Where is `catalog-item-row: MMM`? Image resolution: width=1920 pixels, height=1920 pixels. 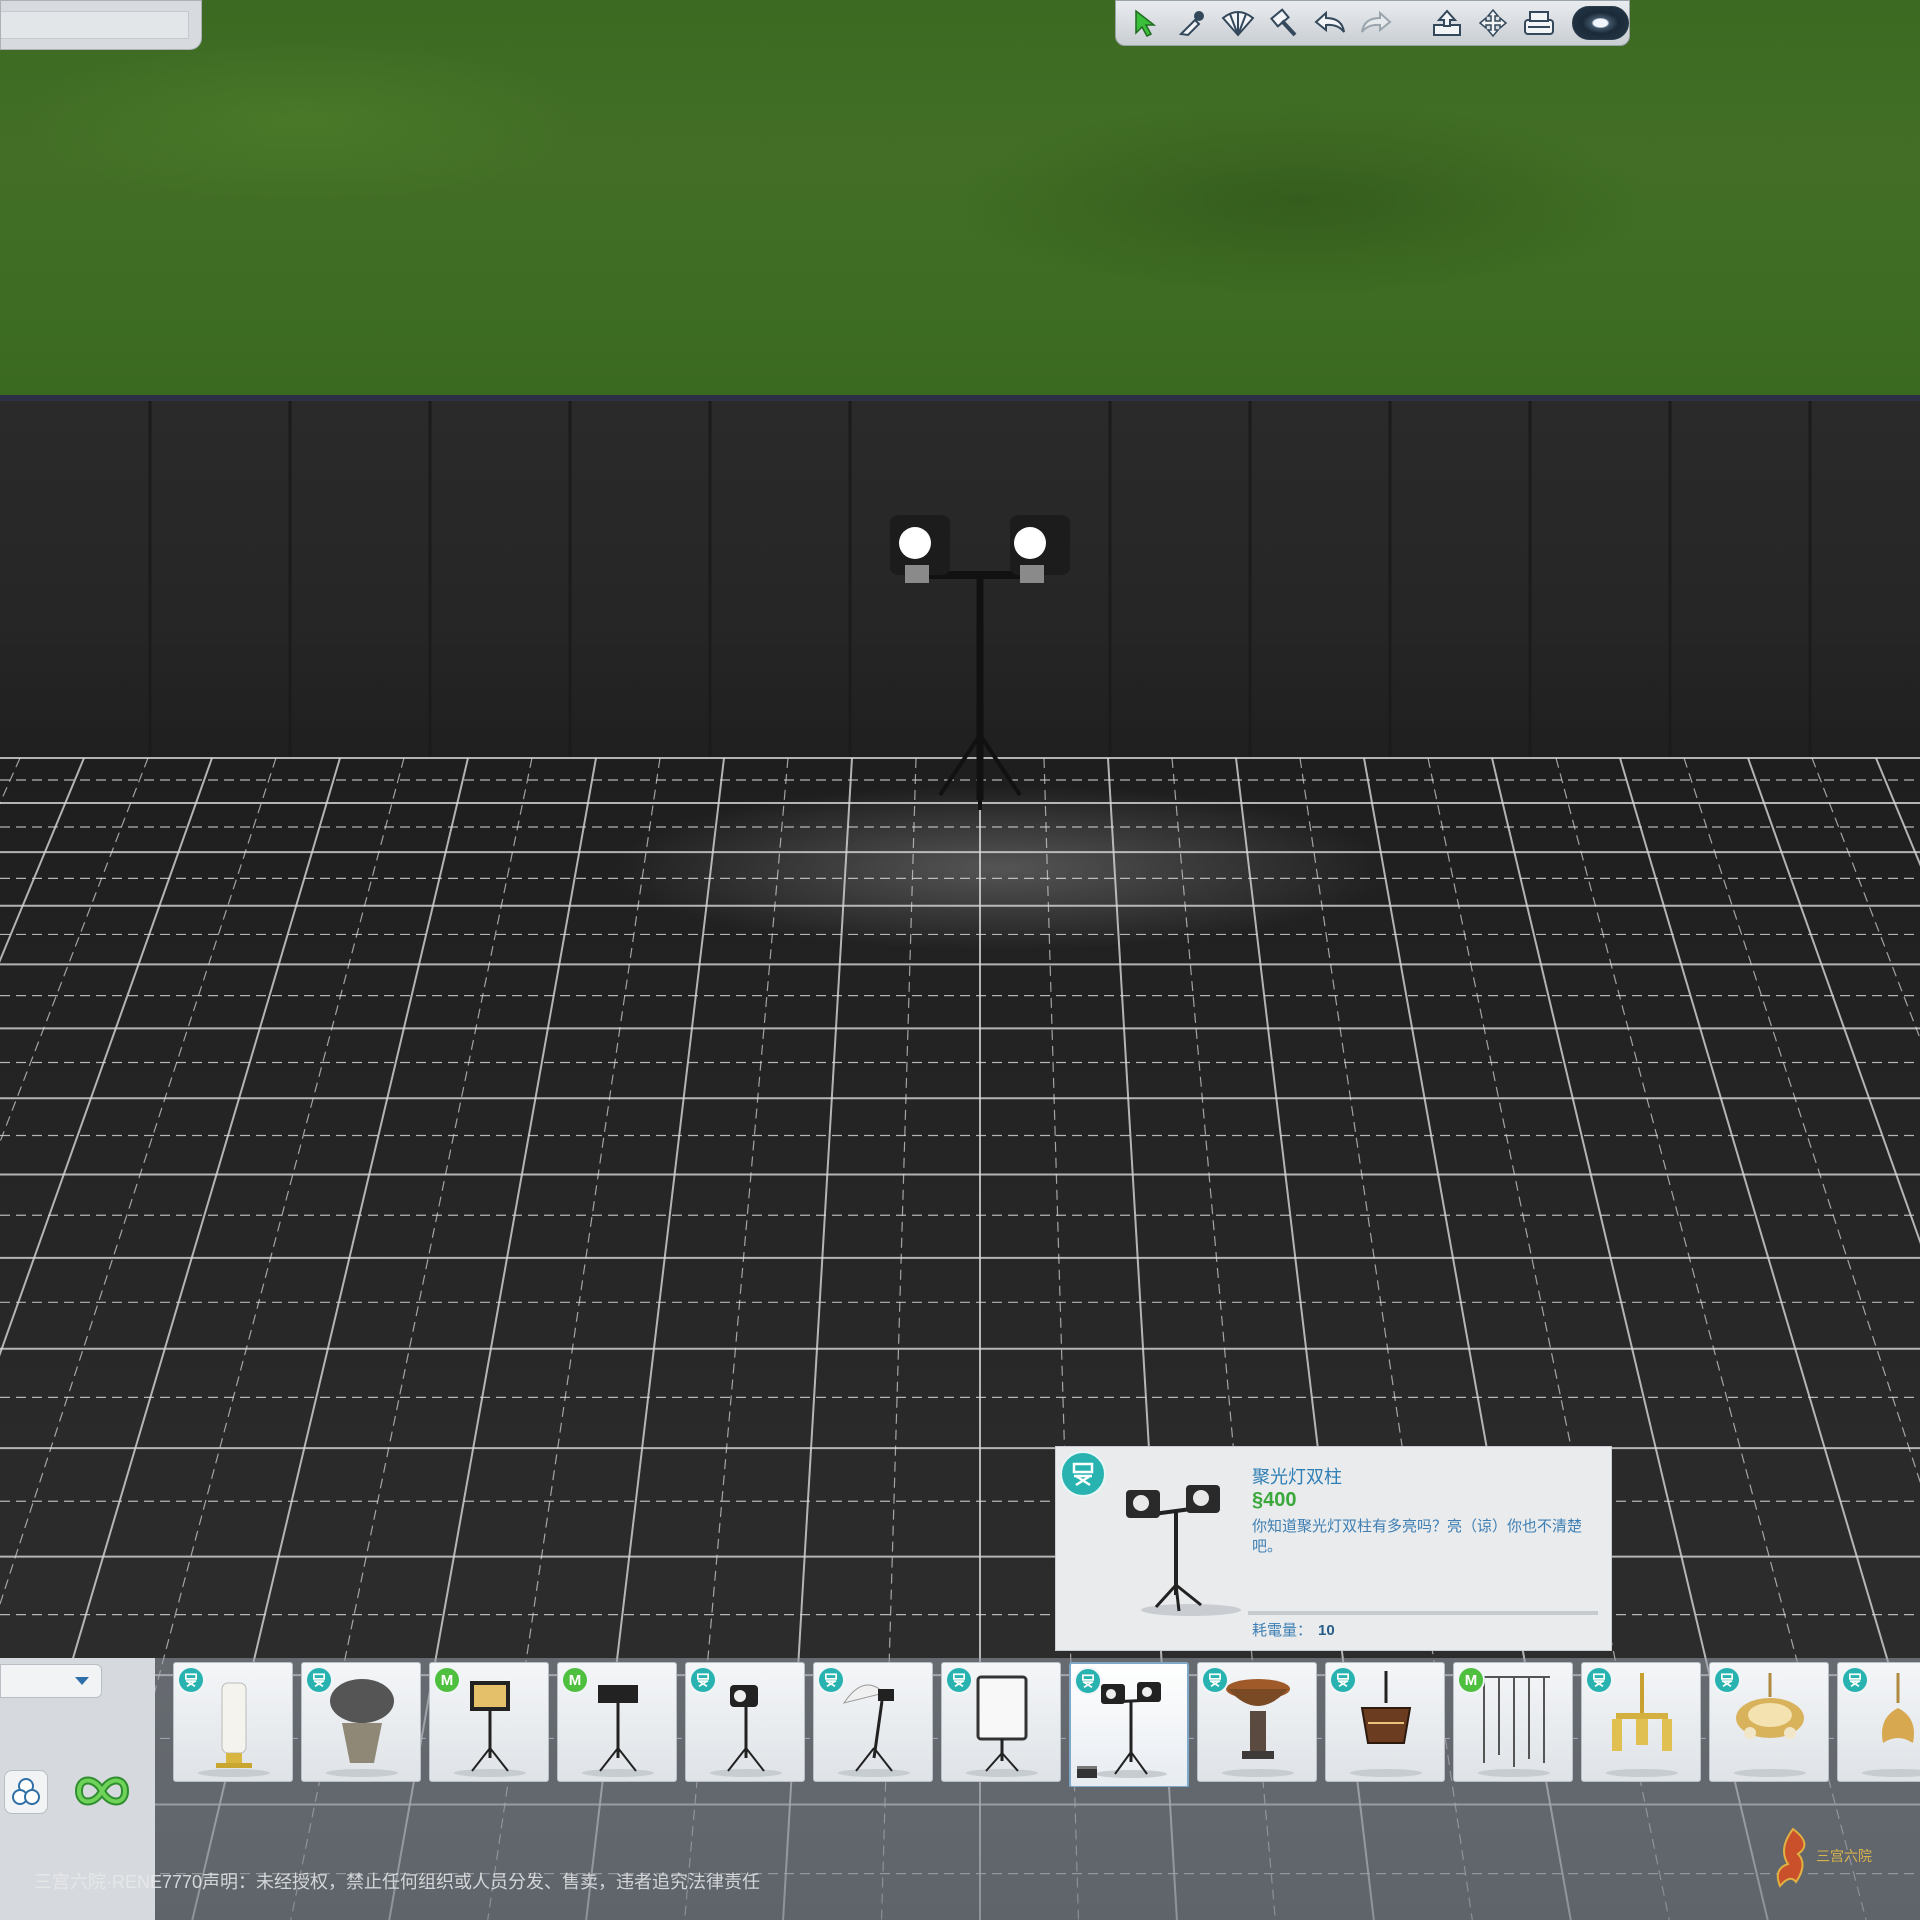 catalog-item-row: MMM is located at coordinates (1046, 1724).